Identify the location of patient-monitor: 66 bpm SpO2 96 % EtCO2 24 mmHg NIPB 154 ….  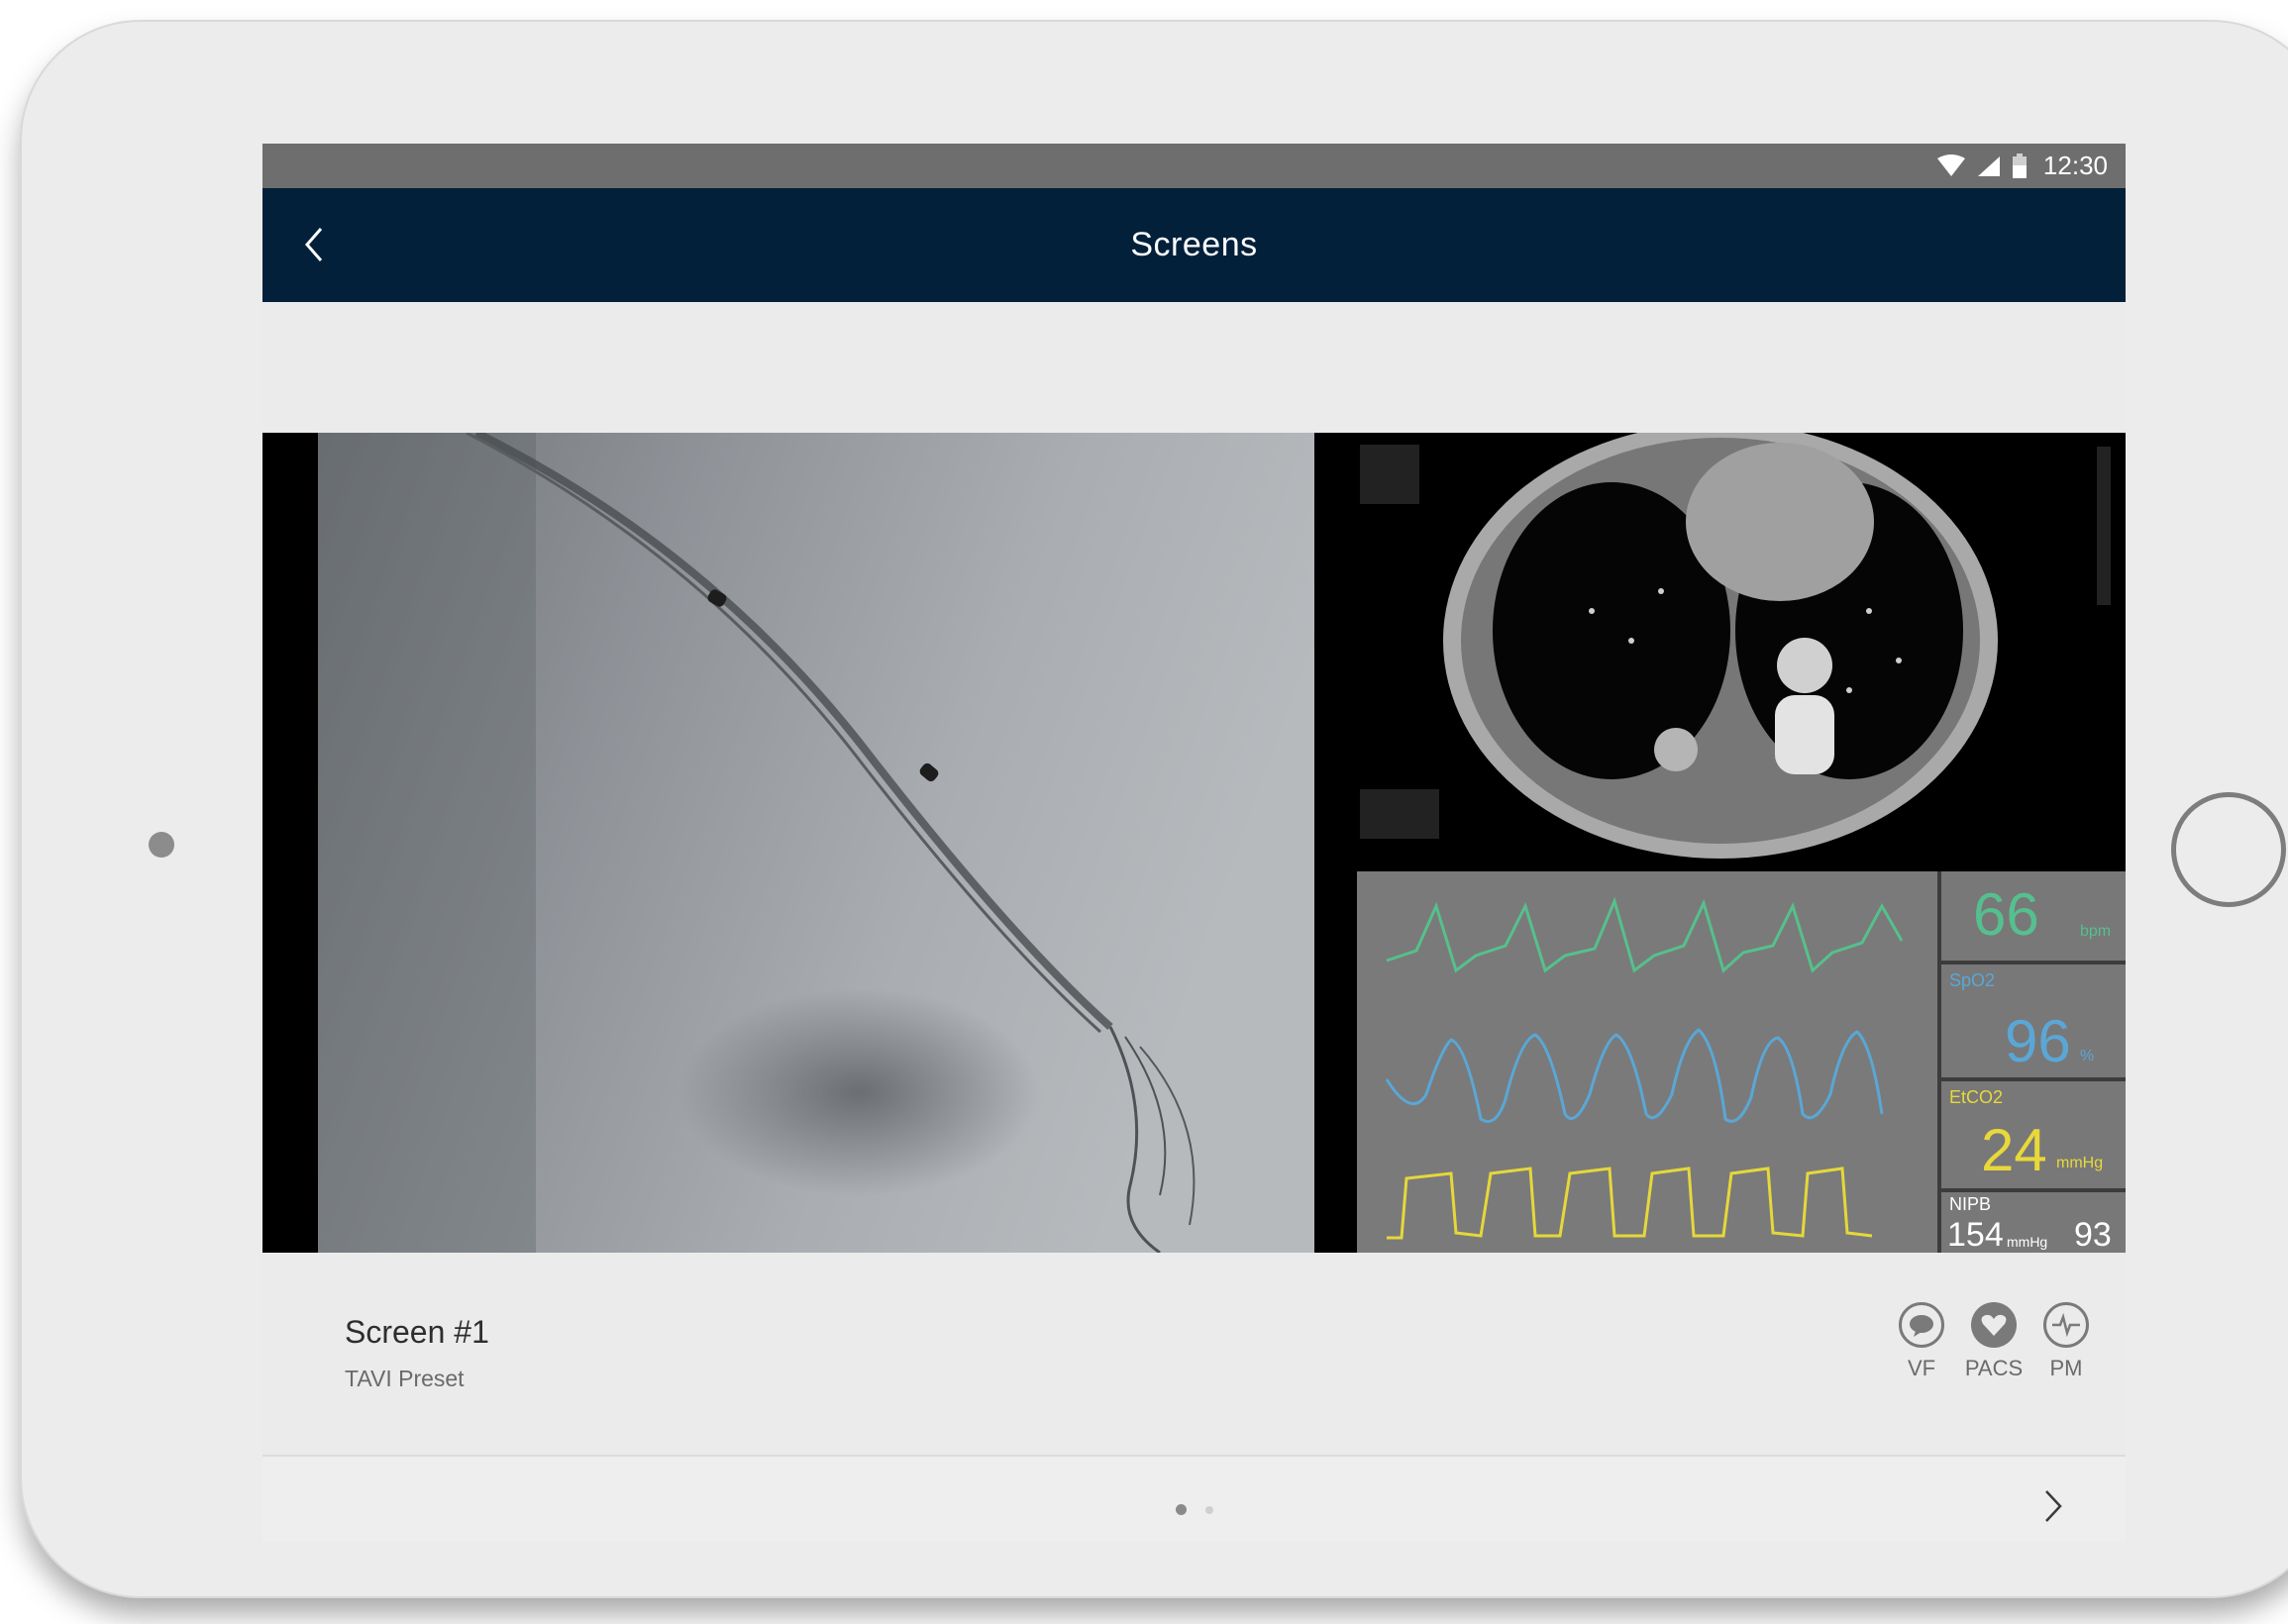
(1741, 1062).